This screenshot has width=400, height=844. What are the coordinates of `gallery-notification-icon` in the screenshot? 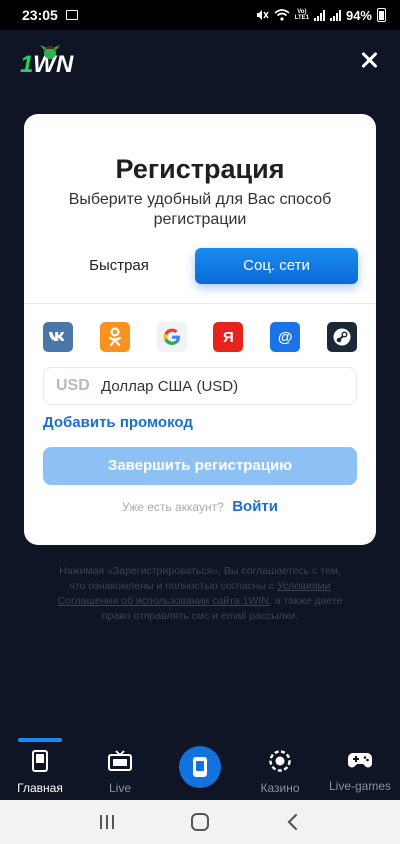 It's located at (71, 15).